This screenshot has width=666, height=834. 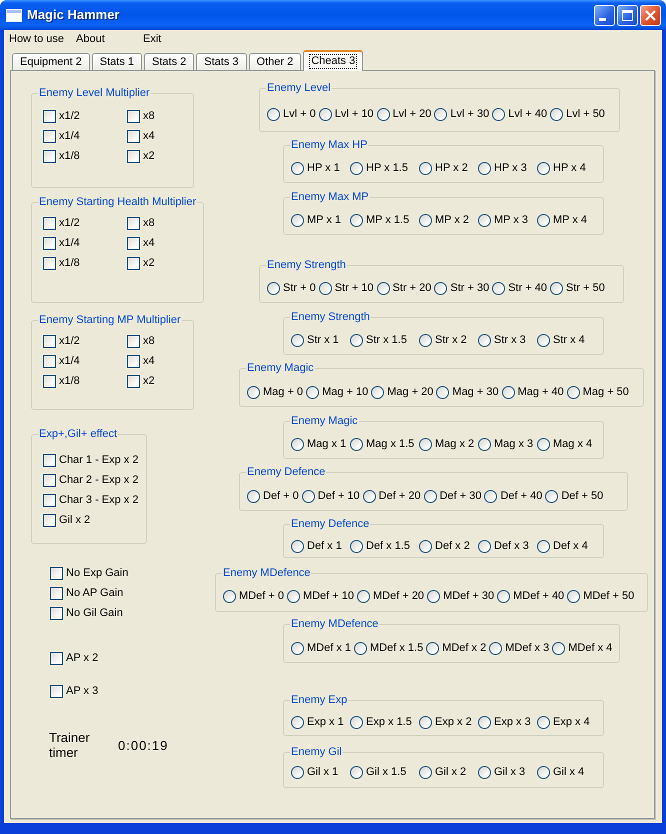 What do you see at coordinates (650, 15) in the screenshot?
I see `close-button` at bounding box center [650, 15].